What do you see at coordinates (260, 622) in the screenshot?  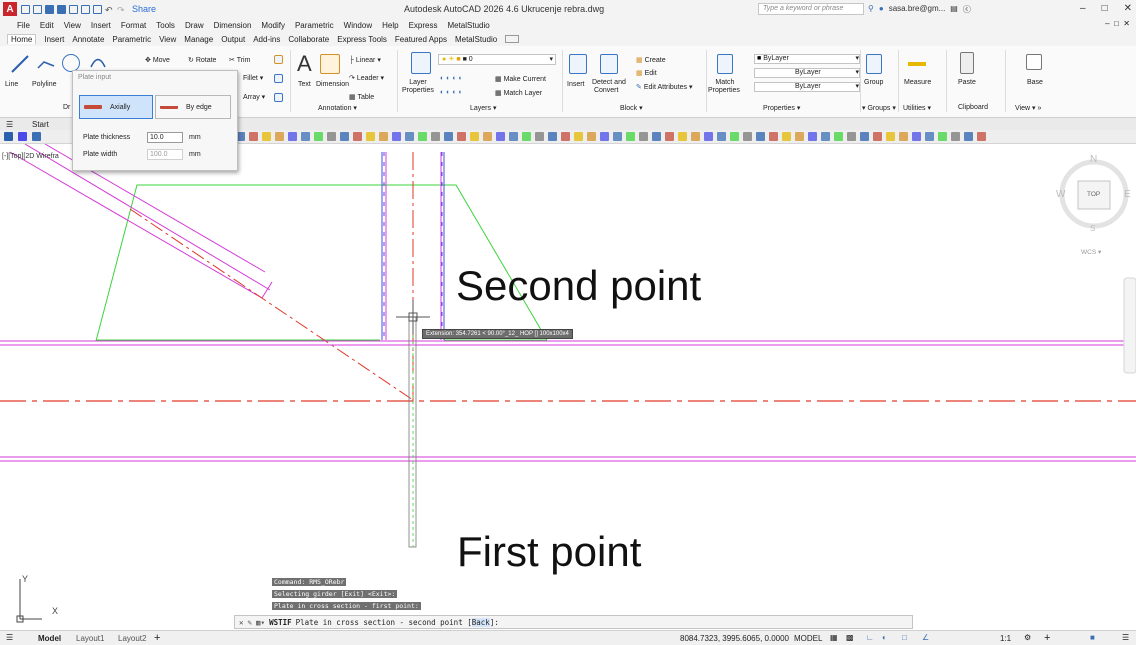 I see `command-history-icon: ▦▾` at bounding box center [260, 622].